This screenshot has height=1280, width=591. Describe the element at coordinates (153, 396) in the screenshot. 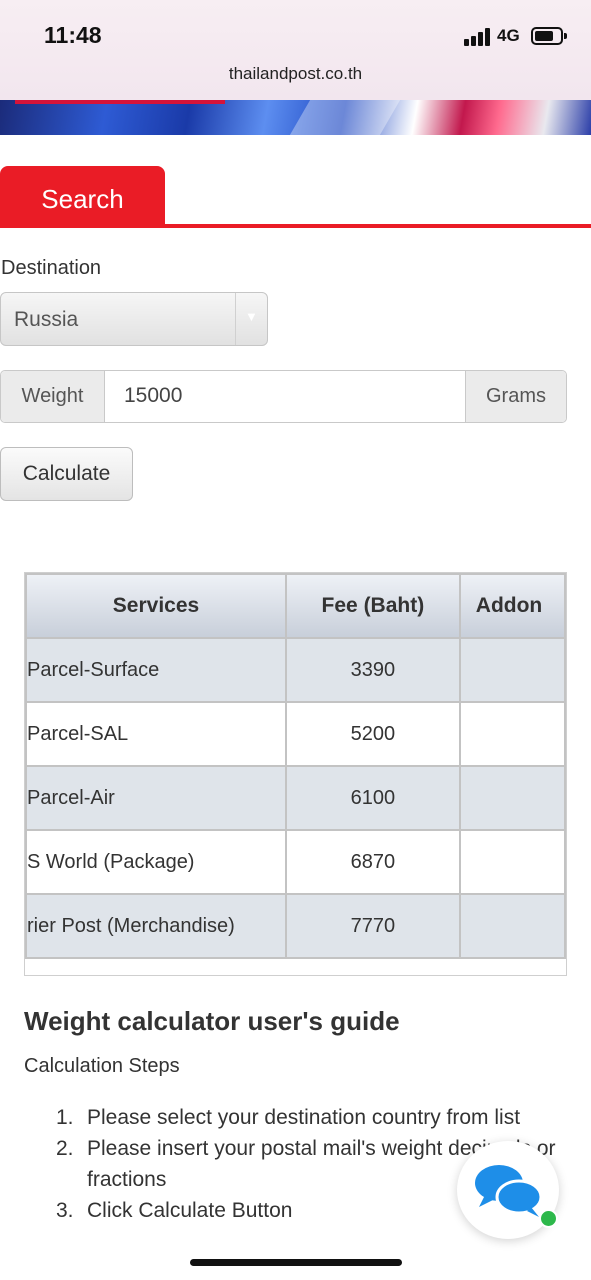

I see `weight-input: 15000` at that location.